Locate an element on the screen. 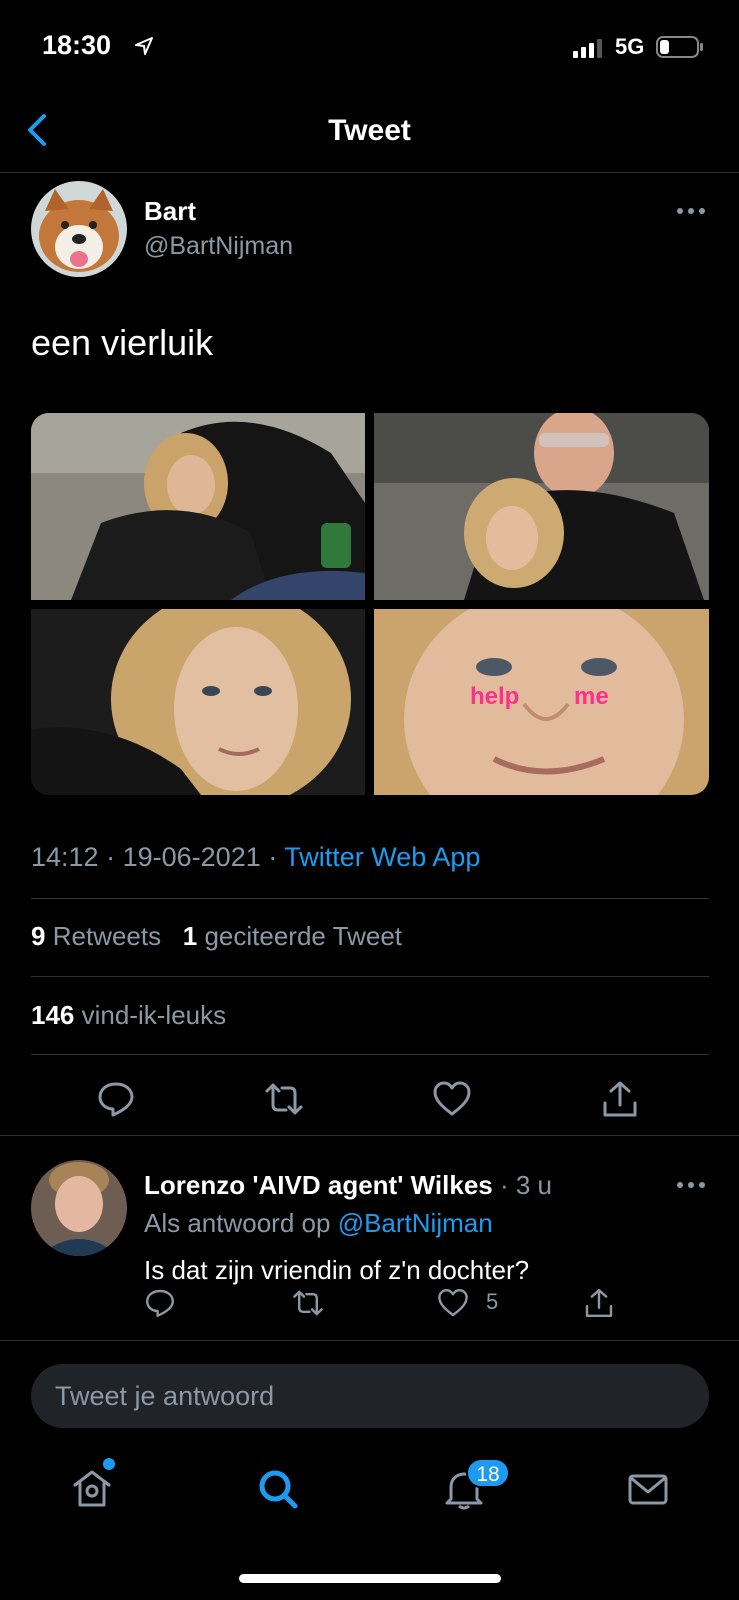 Image resolution: width=739 pixels, height=1600 pixels. notifications-badge: 18 is located at coordinates (488, 1473).